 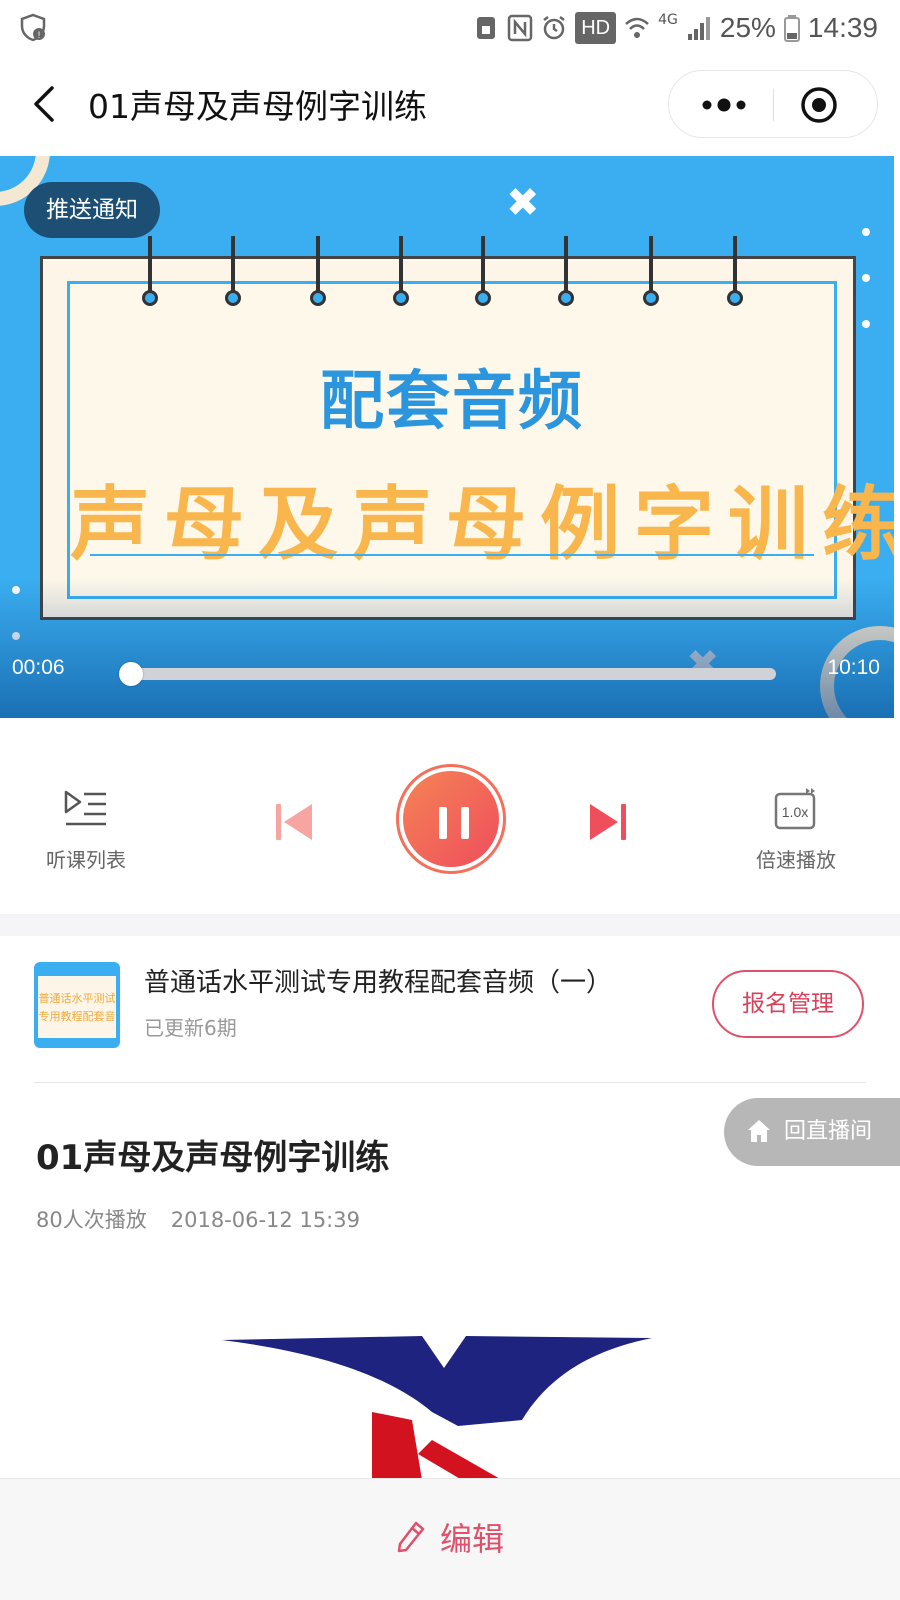 I want to click on battery-percent: 25%, so click(x=747, y=27).